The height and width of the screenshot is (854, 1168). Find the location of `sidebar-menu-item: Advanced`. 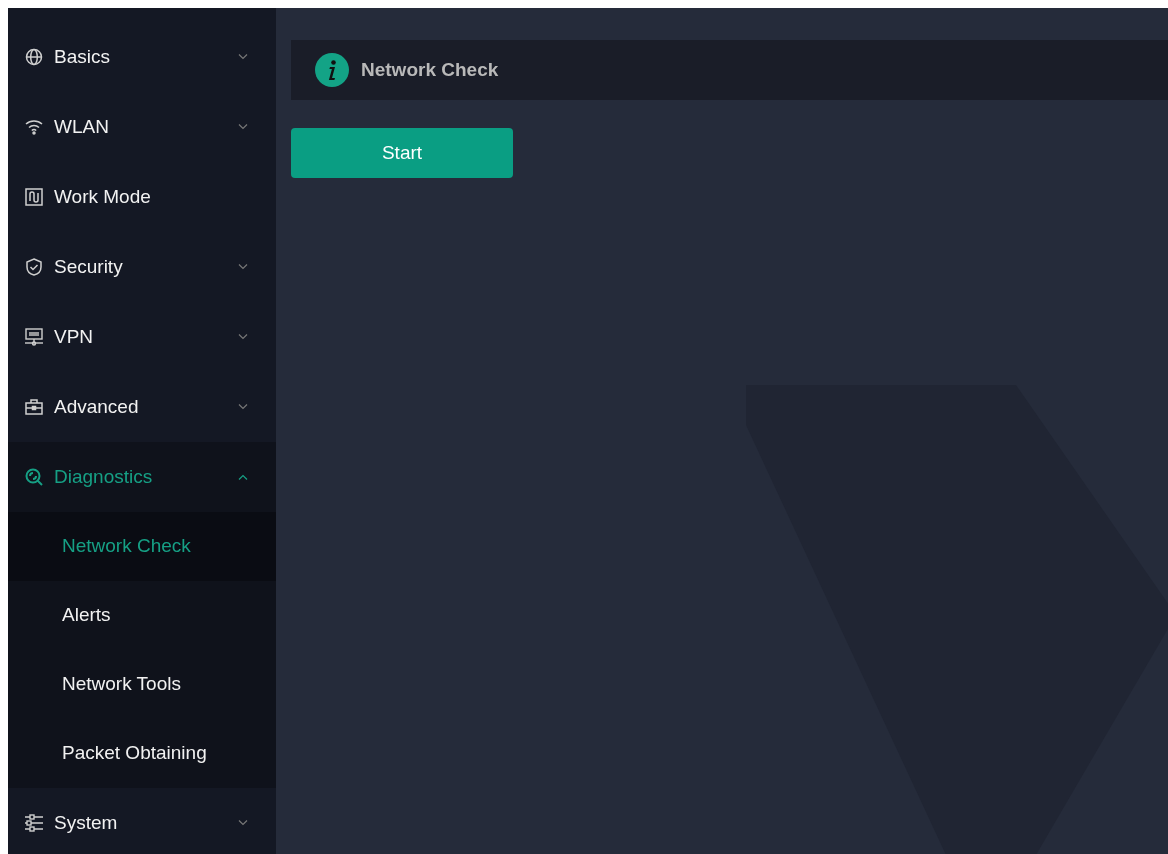

sidebar-menu-item: Advanced is located at coordinates (142, 407).